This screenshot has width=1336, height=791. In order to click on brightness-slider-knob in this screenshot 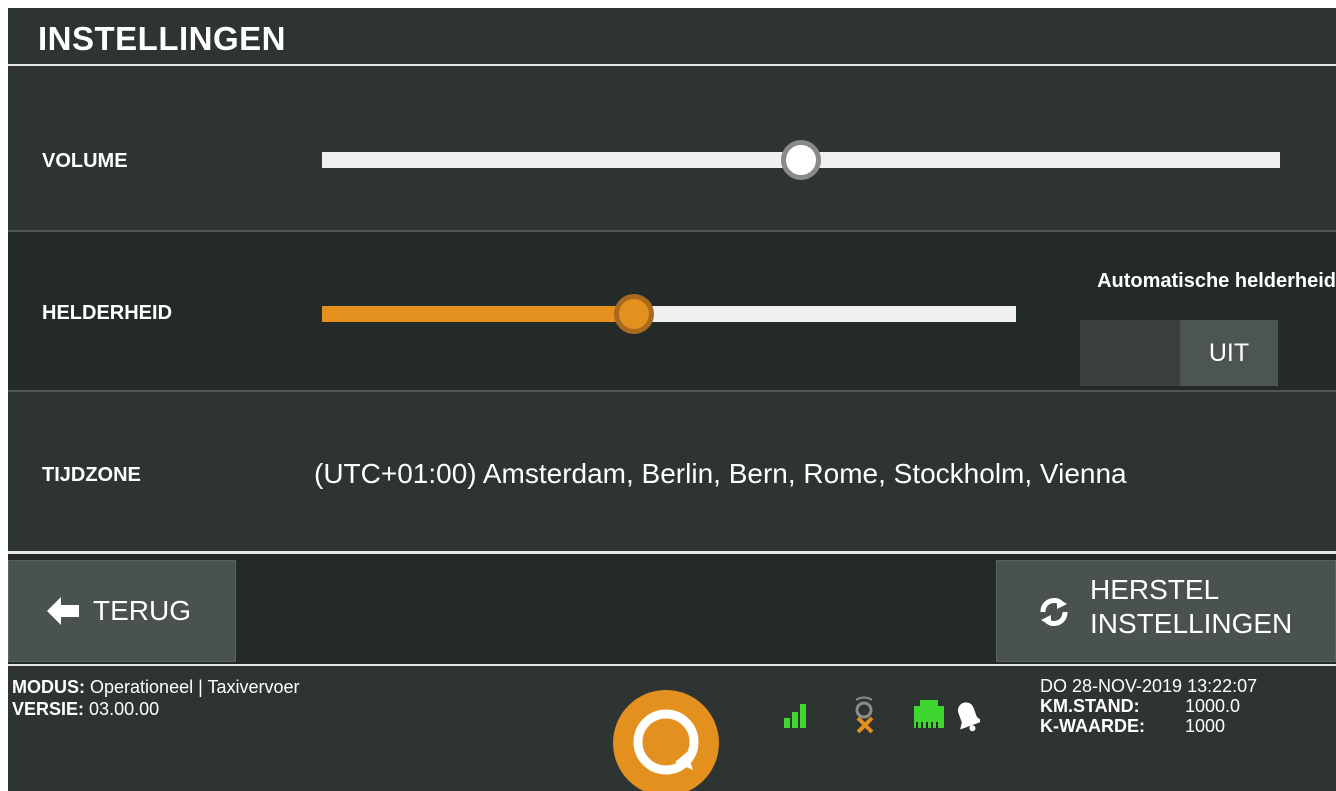, I will do `click(634, 314)`.